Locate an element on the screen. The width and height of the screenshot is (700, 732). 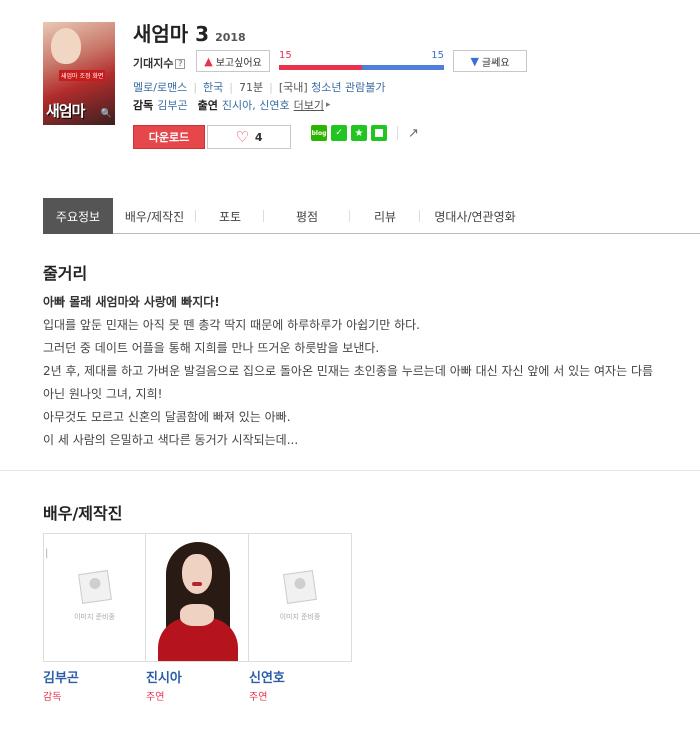
expectation-bar-track is located at coordinates (361, 67).